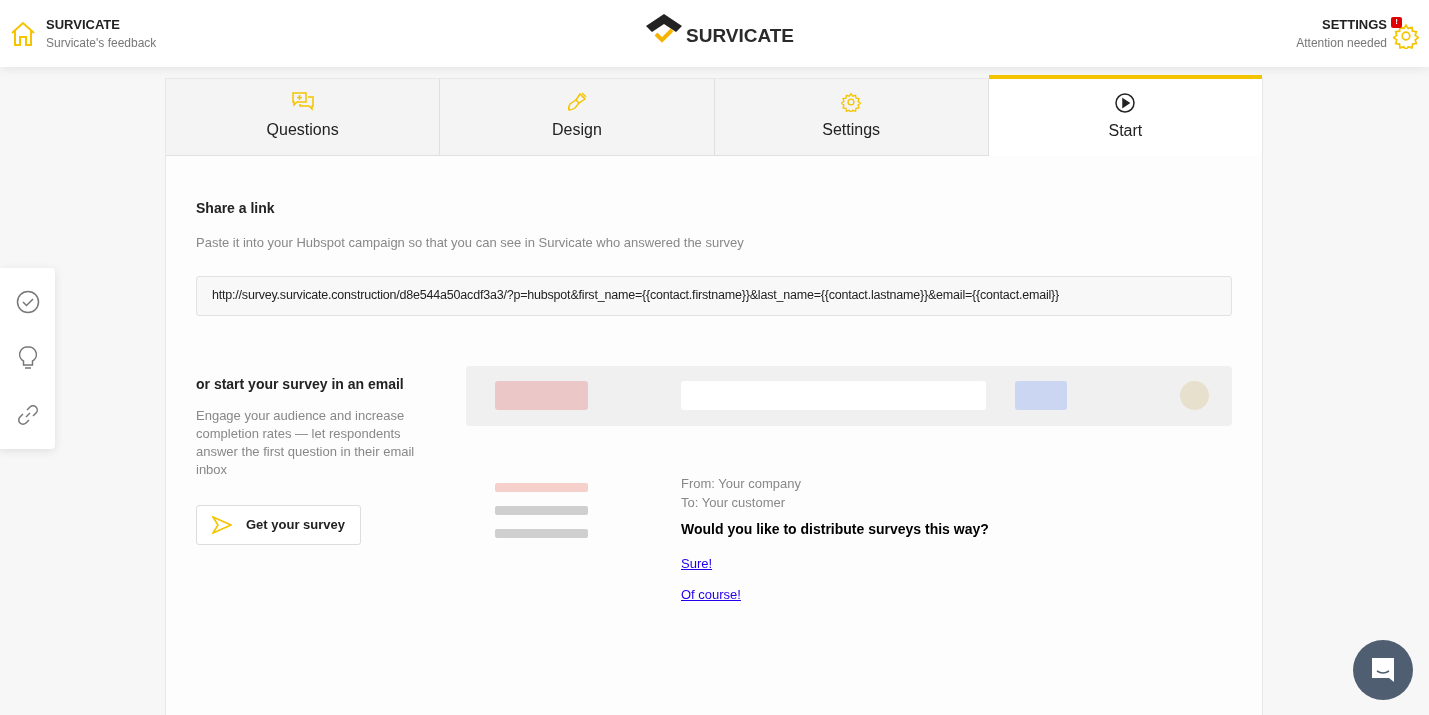  I want to click on send-icon, so click(222, 524).